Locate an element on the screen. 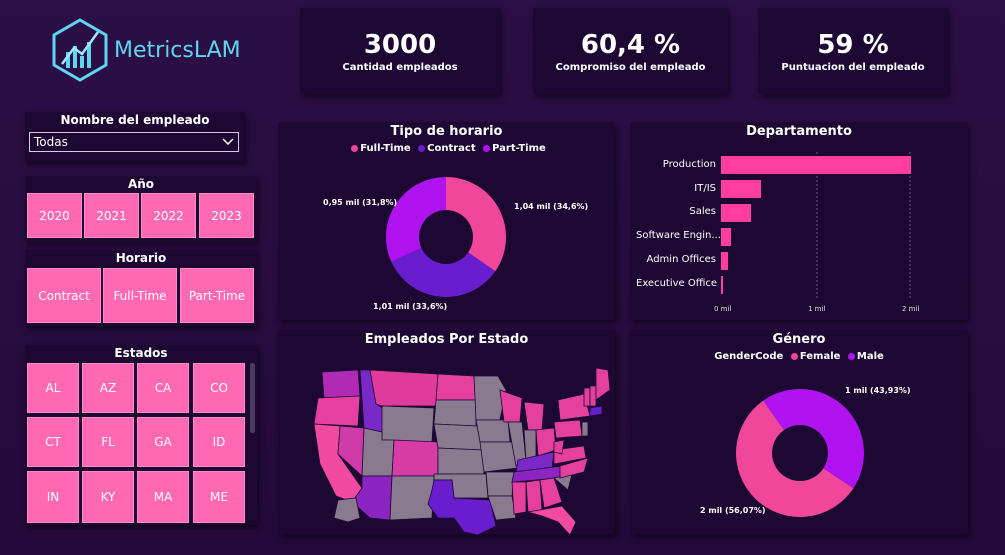 This screenshot has height=555, width=1005. state-pa is located at coordinates (568, 429).